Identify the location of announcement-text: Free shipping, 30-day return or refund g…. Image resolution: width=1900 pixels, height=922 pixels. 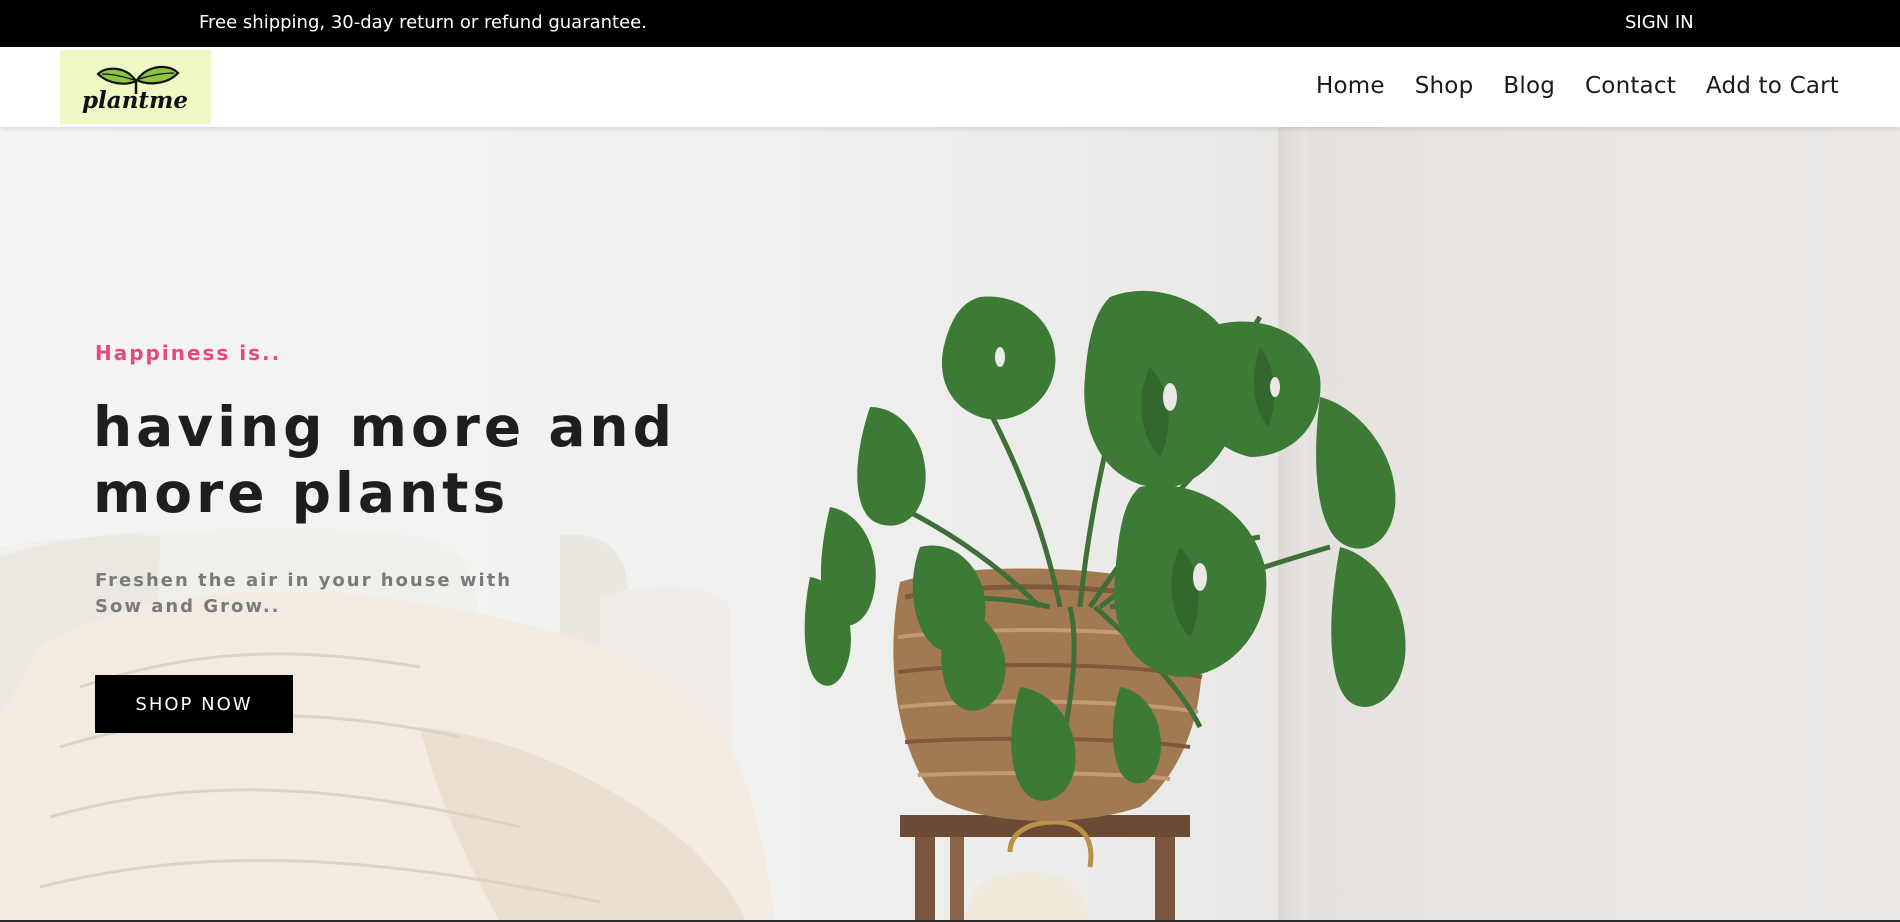
(423, 22).